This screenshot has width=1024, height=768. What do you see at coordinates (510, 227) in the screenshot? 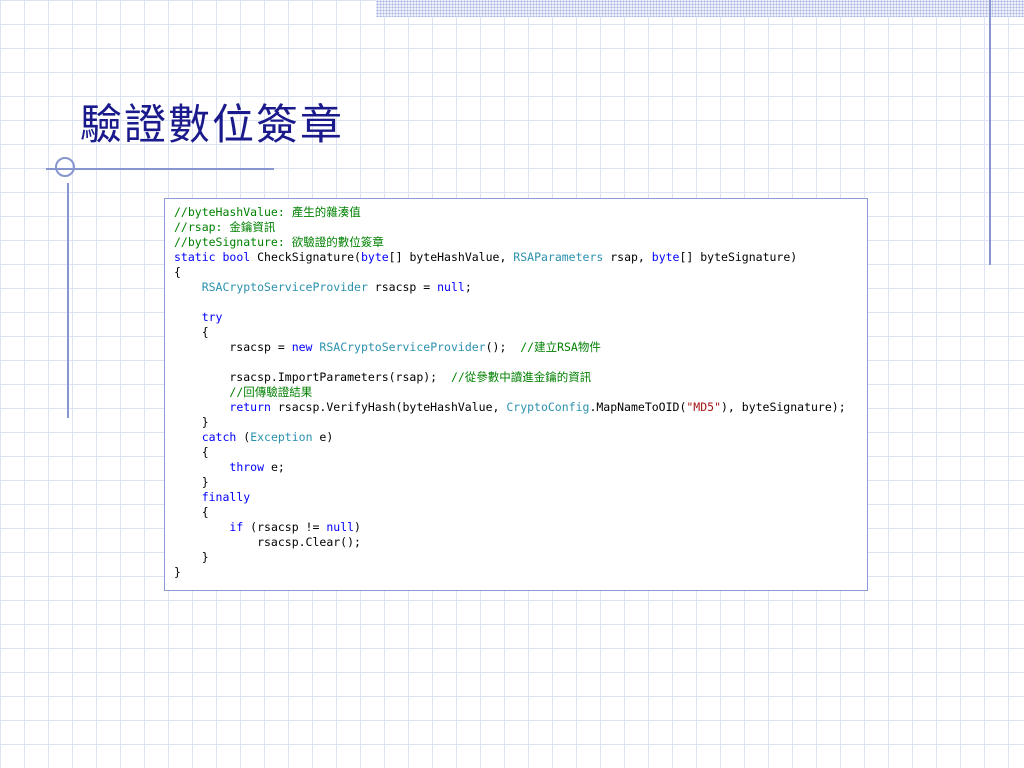
I see `code-line: //rsap: 金鑰資訊` at bounding box center [510, 227].